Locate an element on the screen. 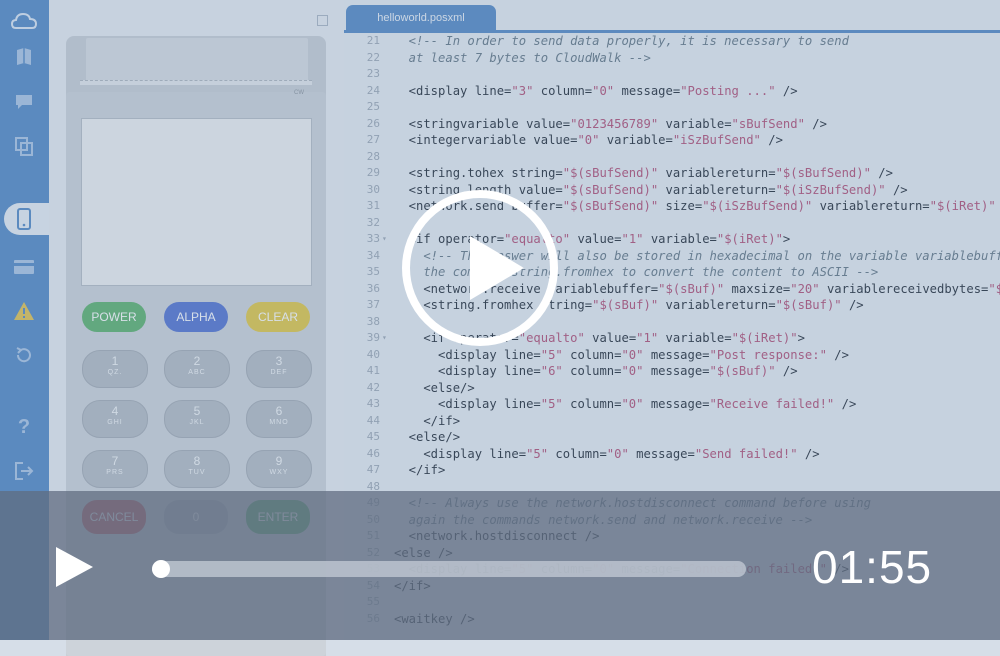 The height and width of the screenshot is (656, 1000). play-icon is located at coordinates (480, 268).